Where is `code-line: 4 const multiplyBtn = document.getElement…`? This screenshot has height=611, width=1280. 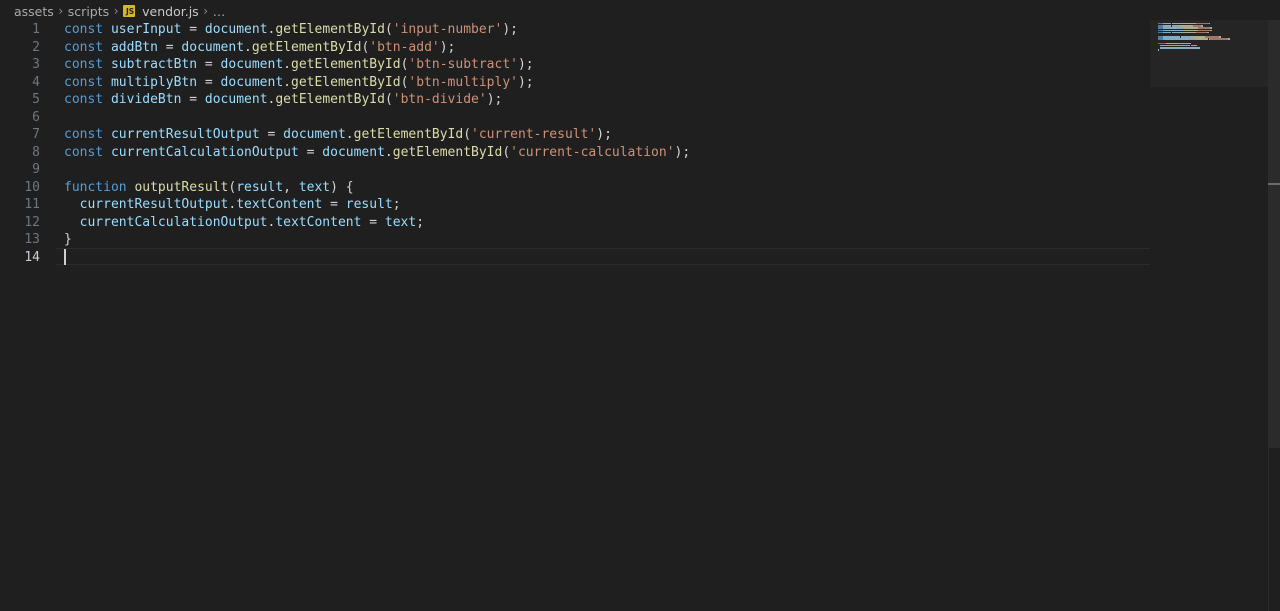 code-line: 4 const multiplyBtn = document.getElement… is located at coordinates (575, 83).